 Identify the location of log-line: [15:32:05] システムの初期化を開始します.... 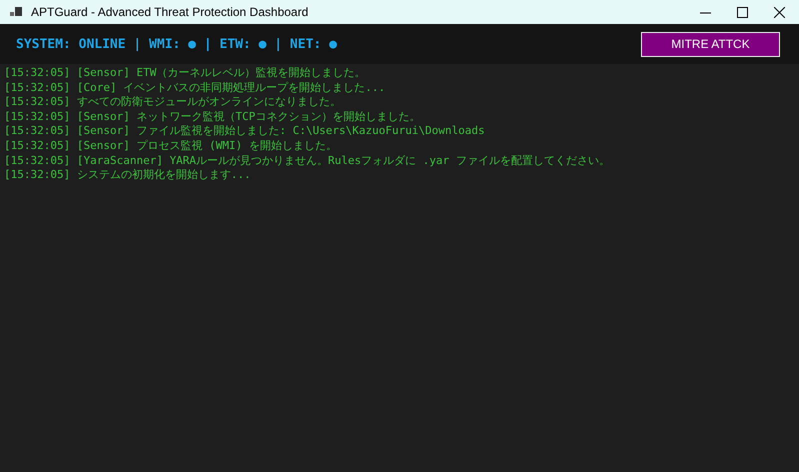
(128, 175).